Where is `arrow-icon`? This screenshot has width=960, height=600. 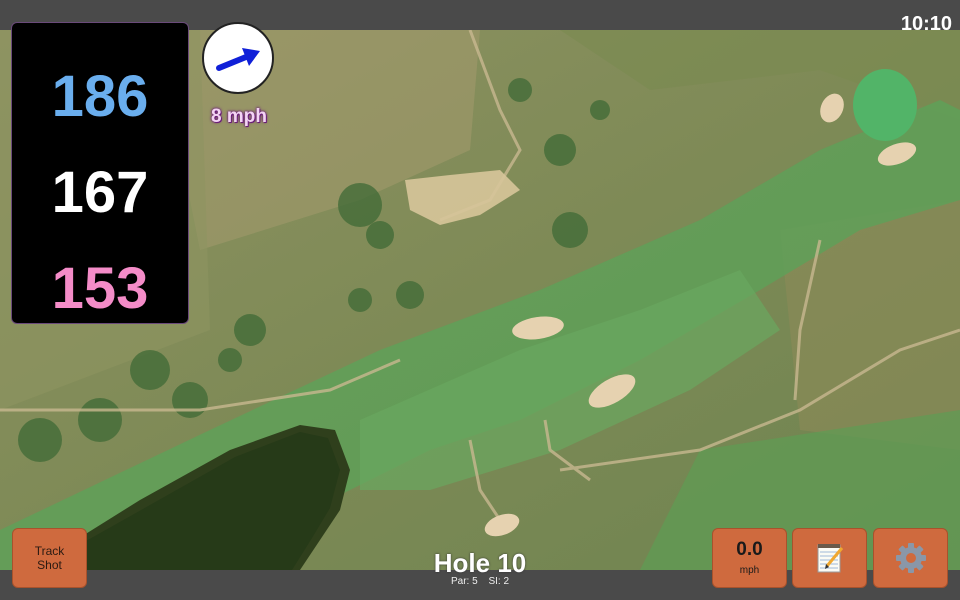
arrow-icon is located at coordinates (238, 59).